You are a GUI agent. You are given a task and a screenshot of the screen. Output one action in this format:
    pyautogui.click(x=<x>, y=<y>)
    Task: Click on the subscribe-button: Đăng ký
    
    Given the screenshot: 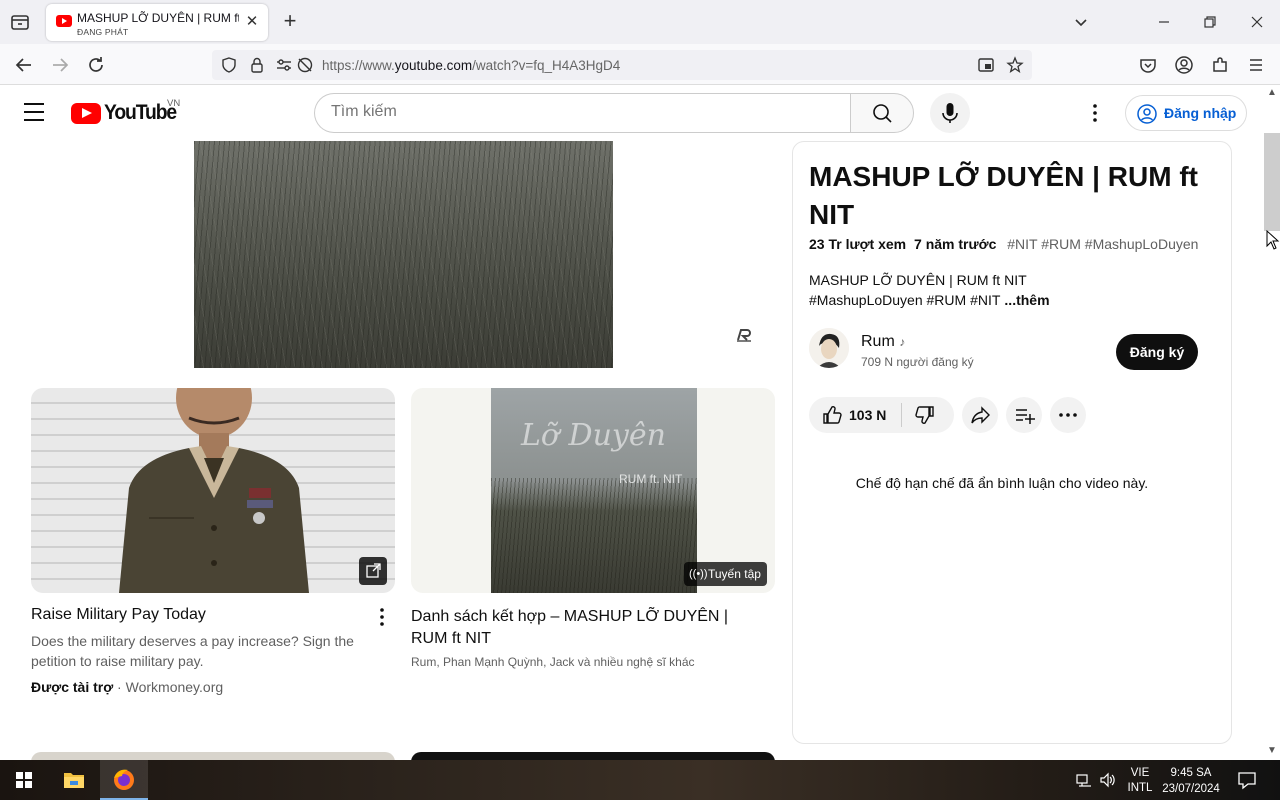 What is the action you would take?
    pyautogui.click(x=1157, y=352)
    